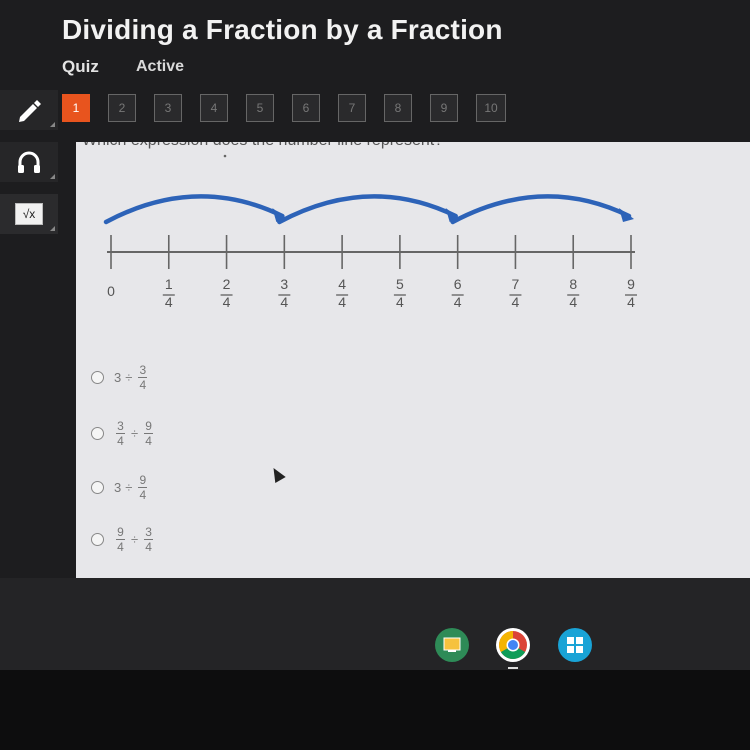  Describe the element at coordinates (214, 108) in the screenshot. I see `question-tab: 4` at that location.